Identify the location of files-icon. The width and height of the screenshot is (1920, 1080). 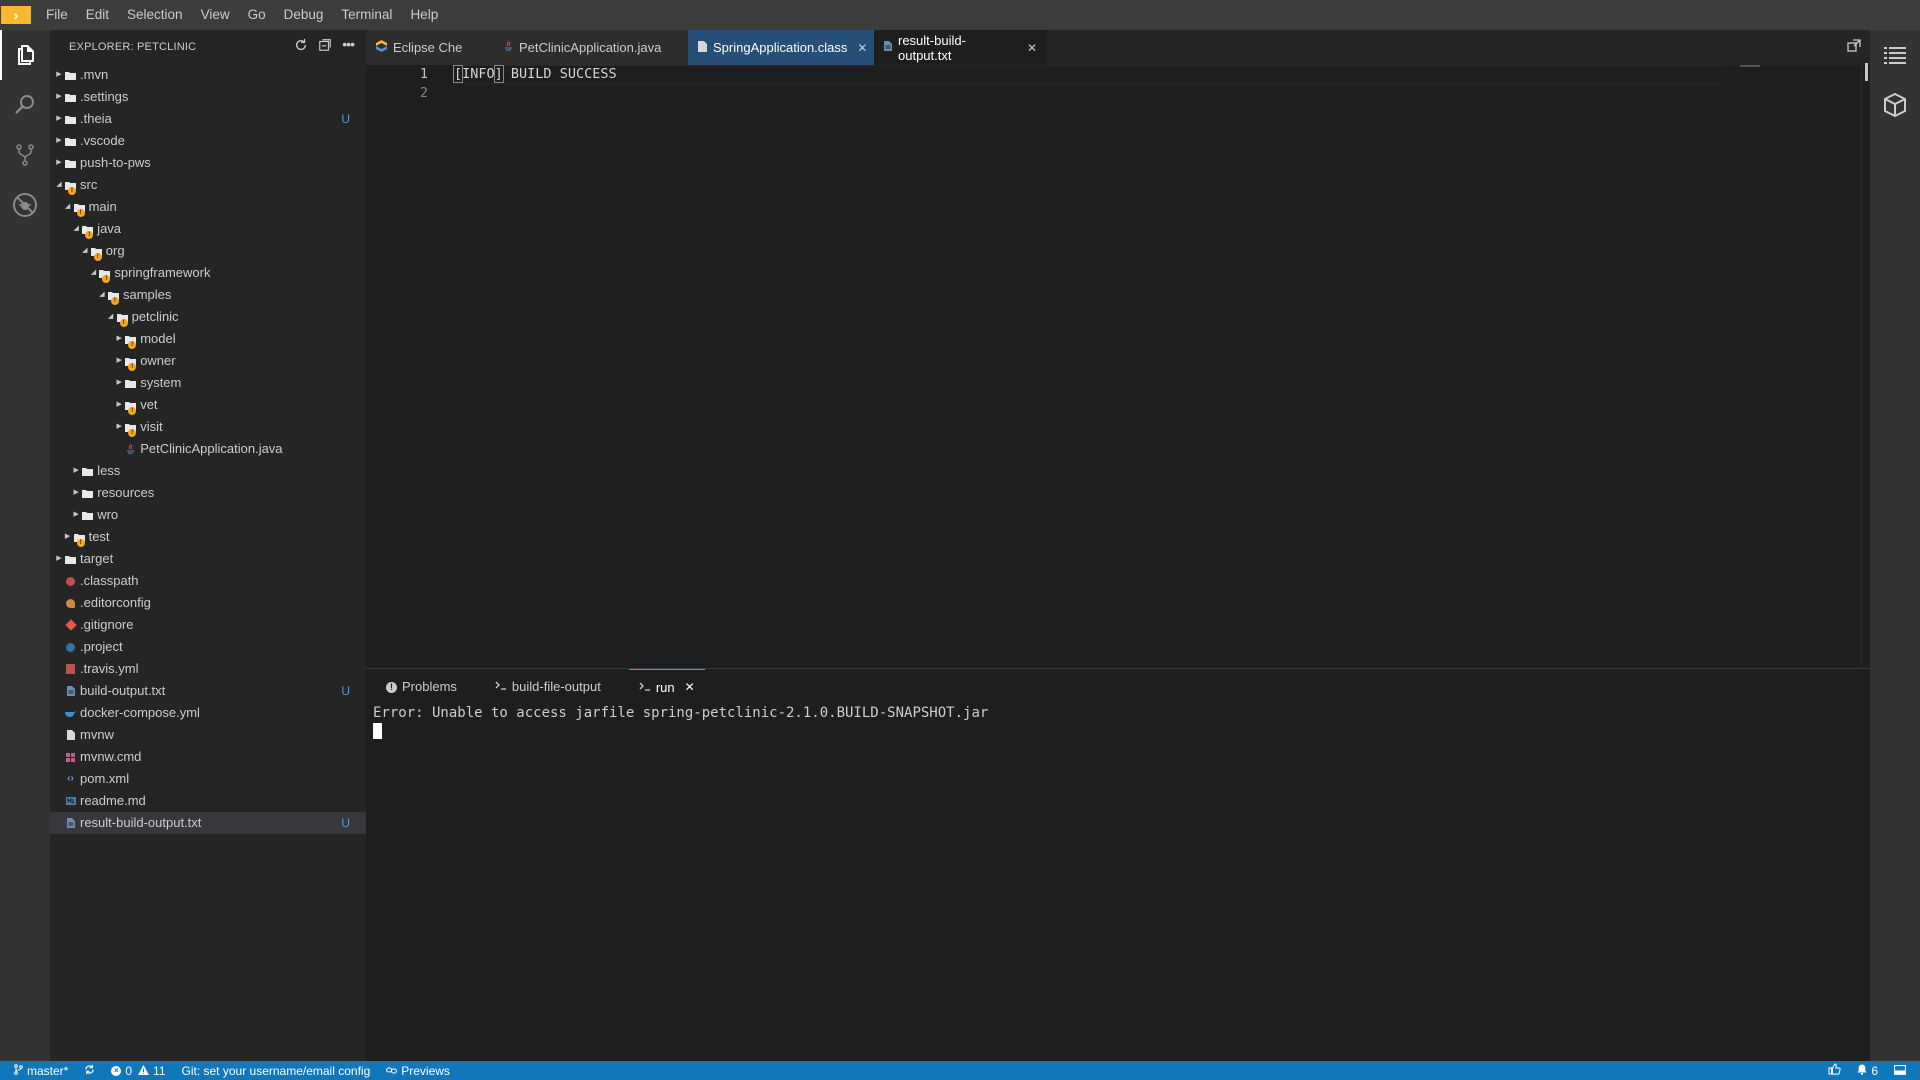
(25, 55).